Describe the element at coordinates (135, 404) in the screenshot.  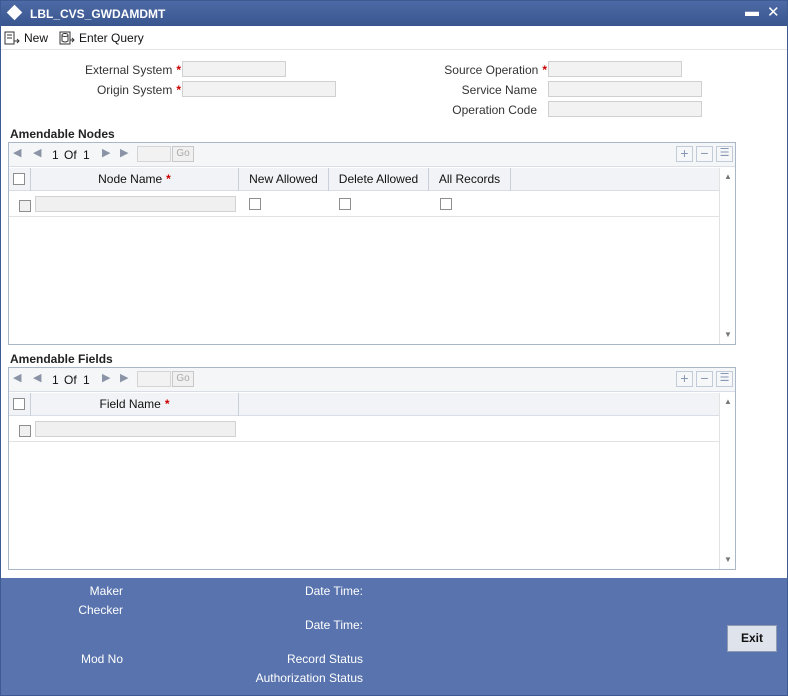
I see `col-field-name: Field Name *` at that location.